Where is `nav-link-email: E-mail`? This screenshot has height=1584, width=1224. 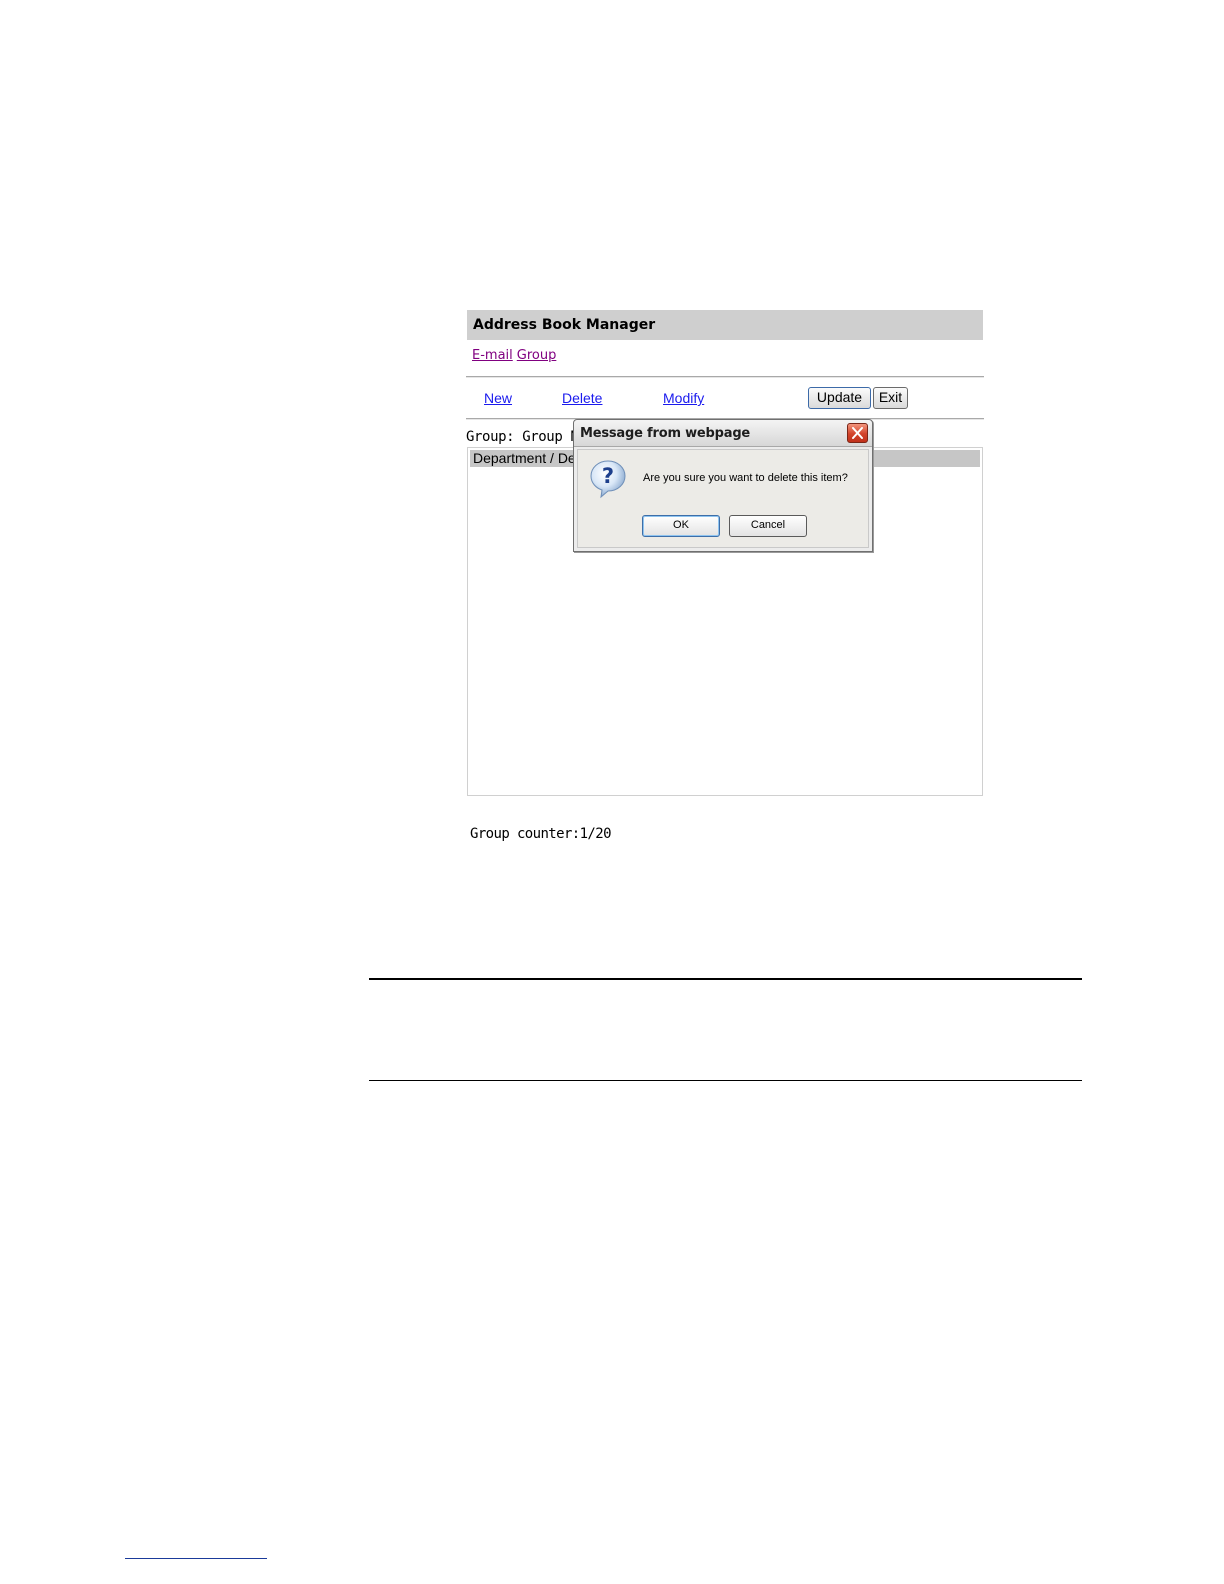
nav-link-email: E-mail is located at coordinates (492, 355).